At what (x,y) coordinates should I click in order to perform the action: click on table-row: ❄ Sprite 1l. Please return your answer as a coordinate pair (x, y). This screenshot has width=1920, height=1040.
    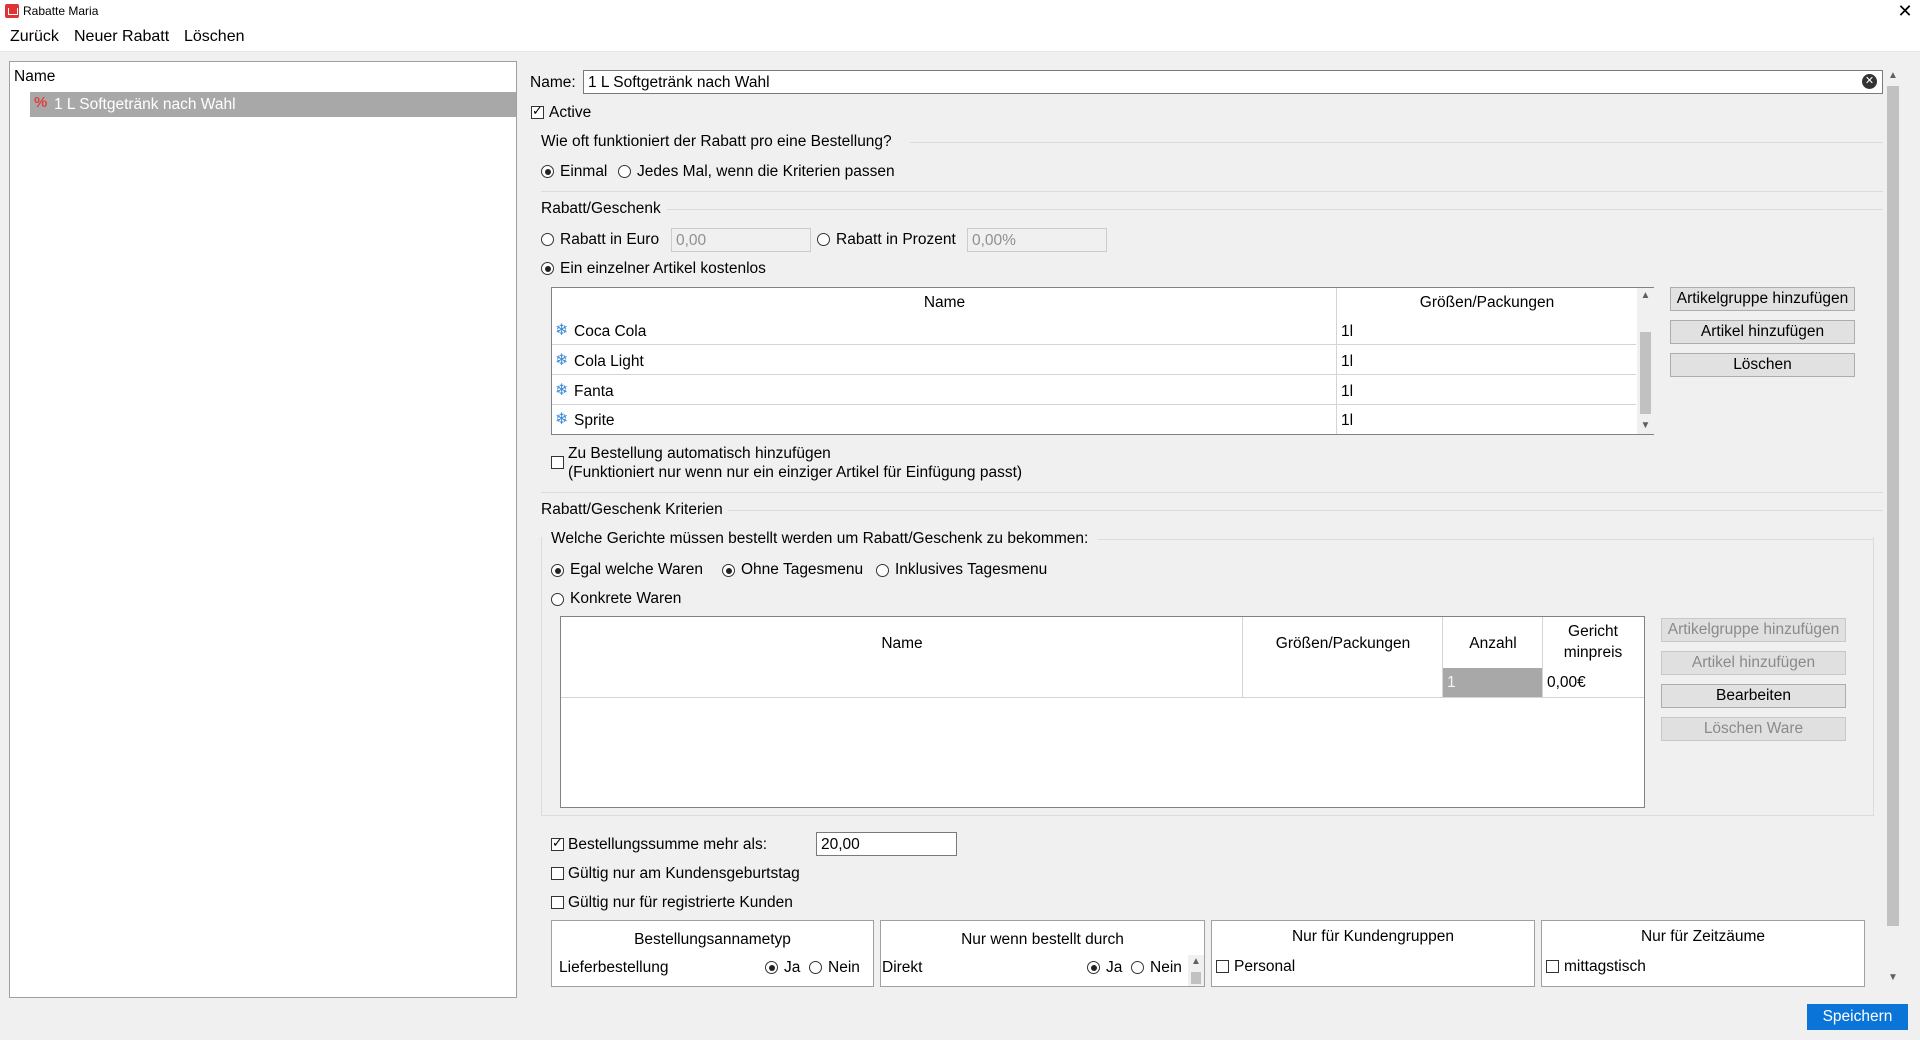
    Looking at the image, I should click on (1094, 421).